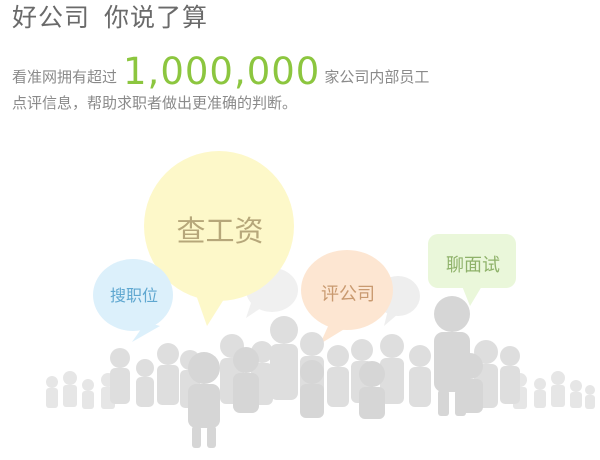 Image resolution: width=600 pixels, height=460 pixels. What do you see at coordinates (156, 17) in the screenshot?
I see `headline-part2: 你说了算` at bounding box center [156, 17].